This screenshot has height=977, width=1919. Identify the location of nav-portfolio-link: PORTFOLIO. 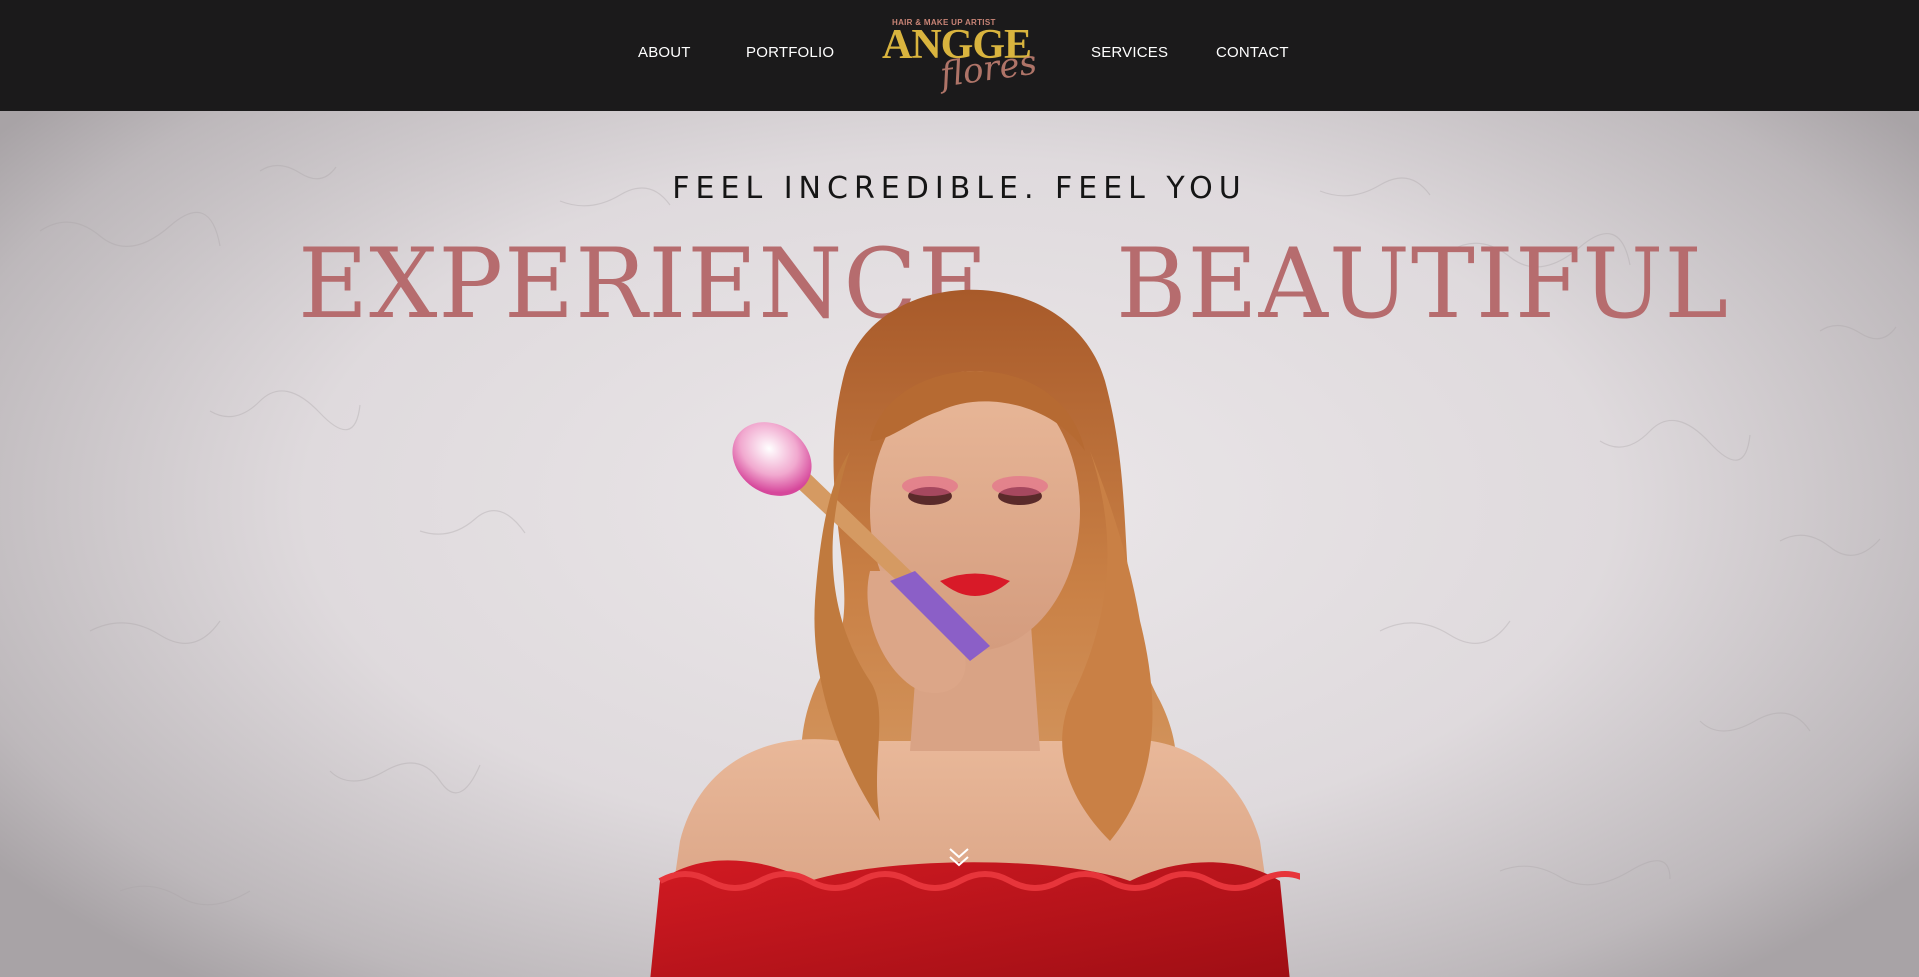
(790, 52).